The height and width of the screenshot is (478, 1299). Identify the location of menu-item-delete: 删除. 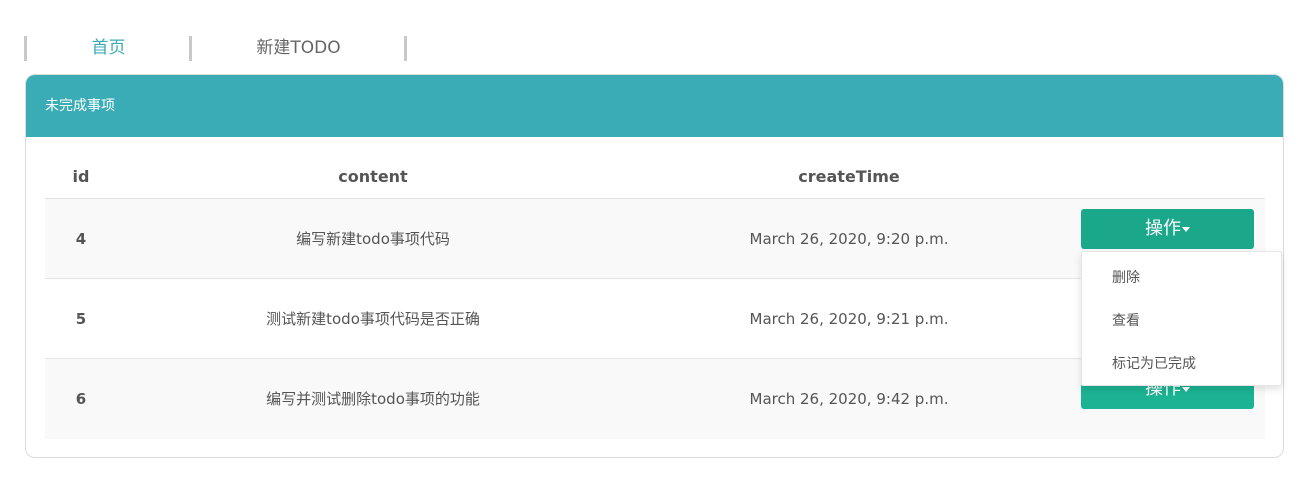
(1126, 278).